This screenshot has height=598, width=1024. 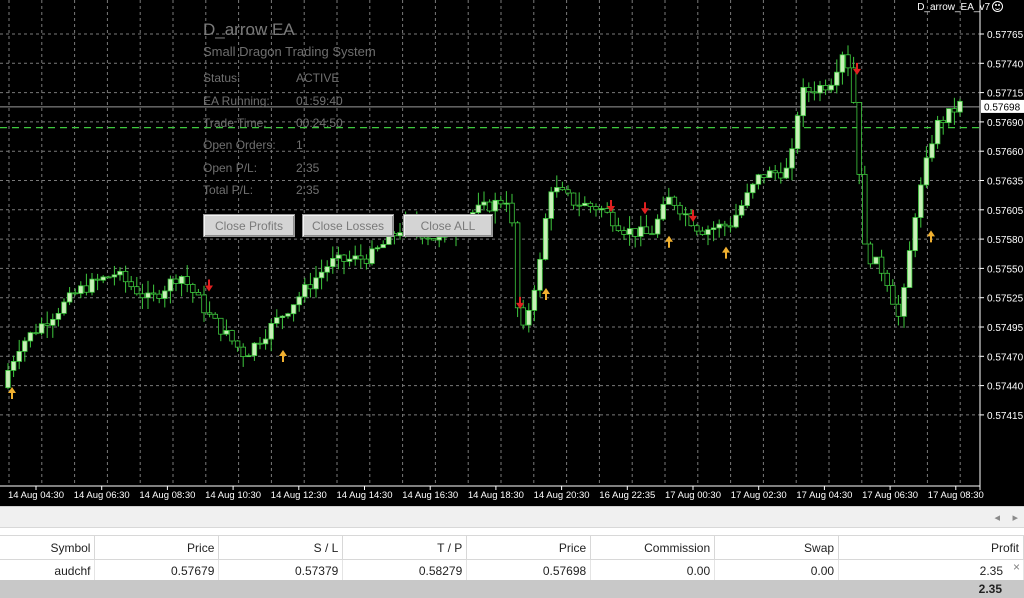 I want to click on time-tick-label: 14 Aug 10:30, so click(x=233, y=495).